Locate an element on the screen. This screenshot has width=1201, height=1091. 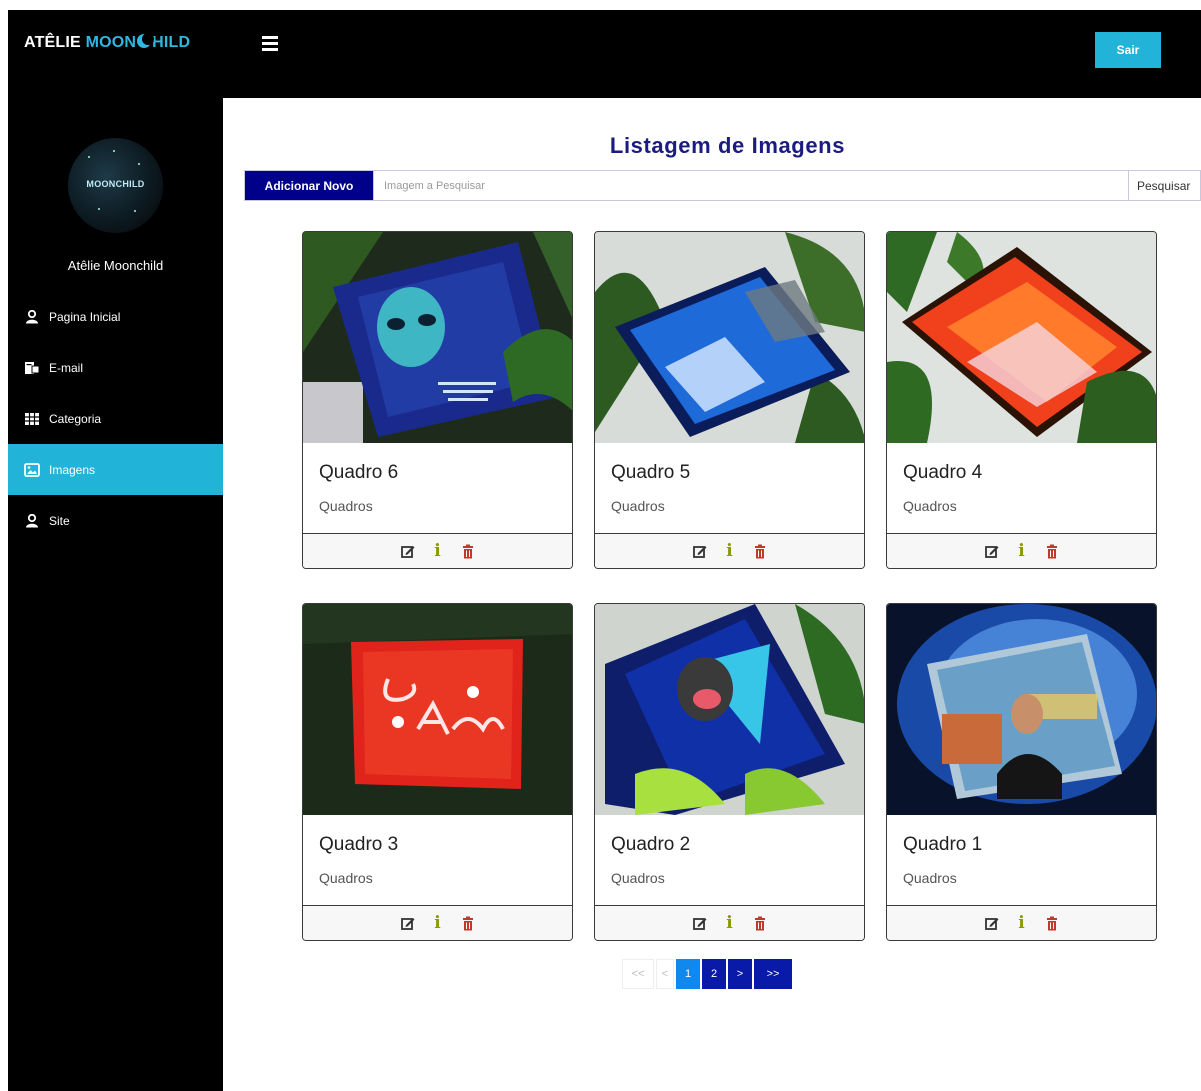
logout-button: Sair is located at coordinates (1128, 50).